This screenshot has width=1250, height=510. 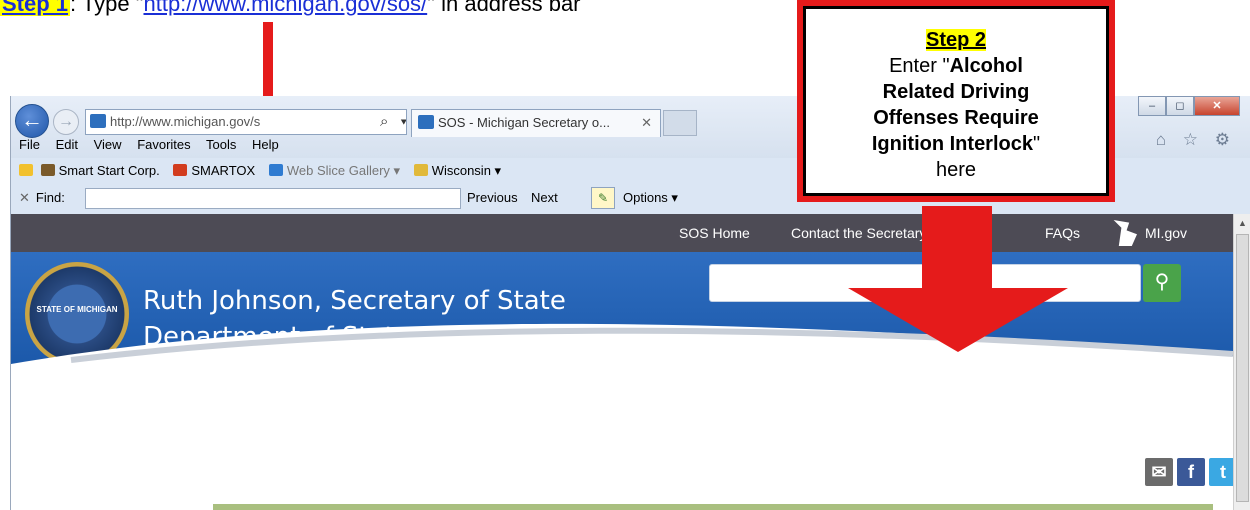 What do you see at coordinates (268, 61) in the screenshot?
I see `step1-arrow-shaft` at bounding box center [268, 61].